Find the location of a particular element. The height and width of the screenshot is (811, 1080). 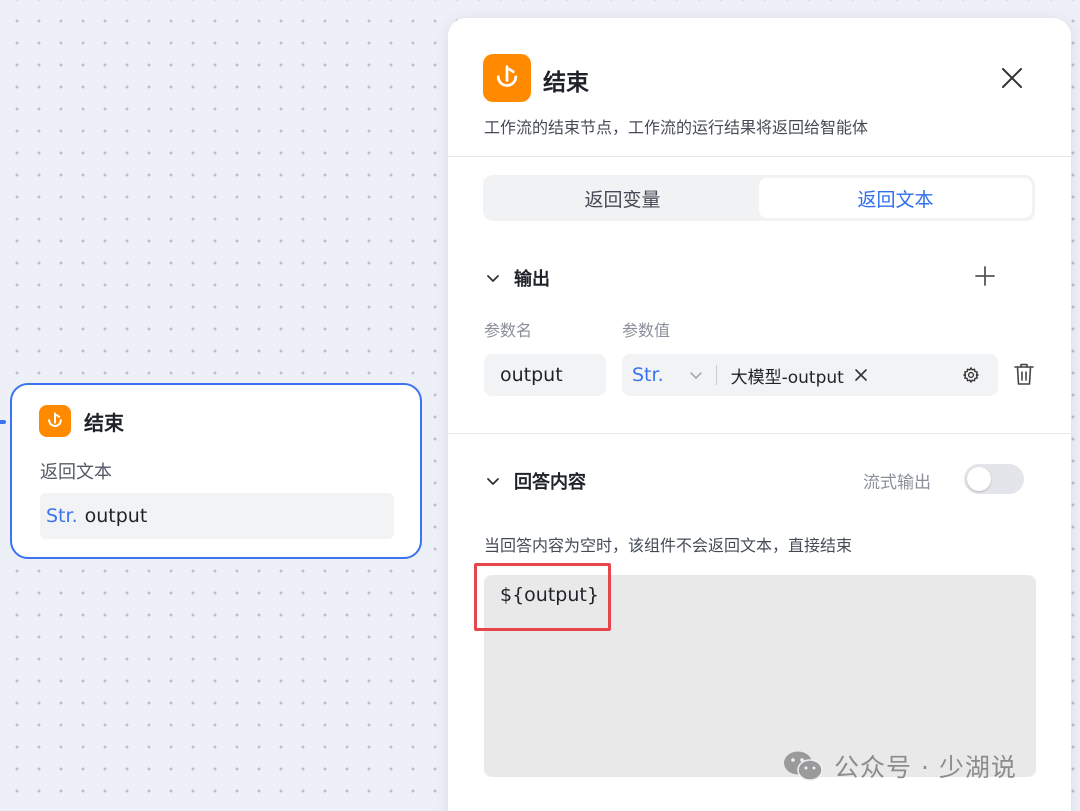

param-value-field: Str. 大模型-output is located at coordinates (810, 375).